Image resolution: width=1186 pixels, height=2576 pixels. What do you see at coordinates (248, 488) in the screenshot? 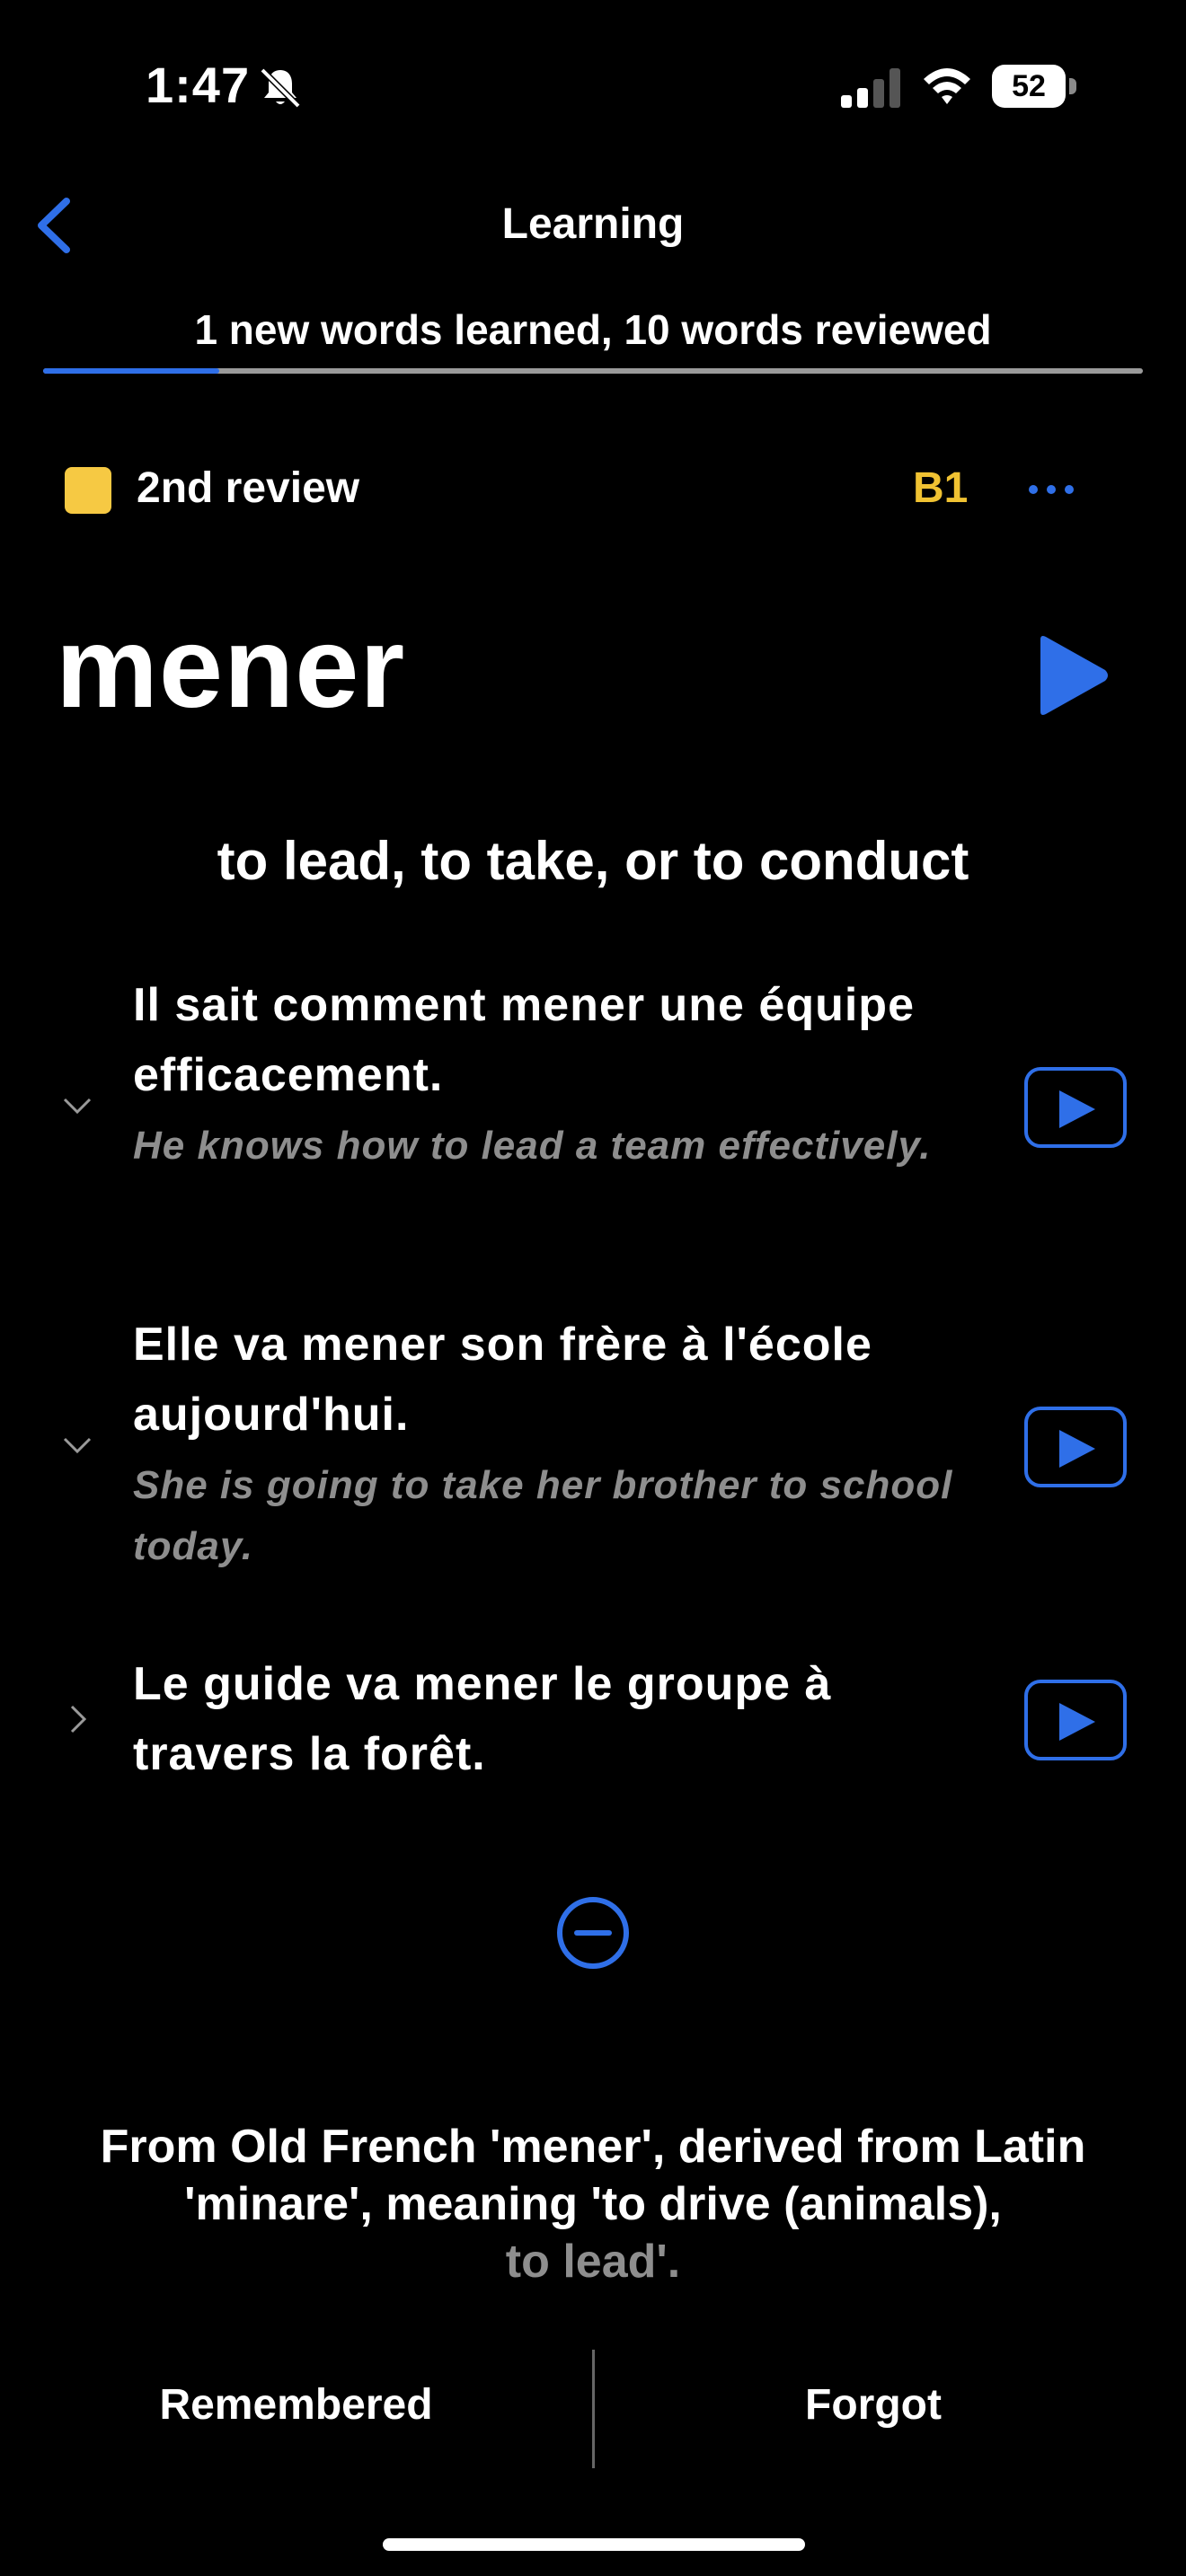
I see `review-stage-label: 2nd review` at bounding box center [248, 488].